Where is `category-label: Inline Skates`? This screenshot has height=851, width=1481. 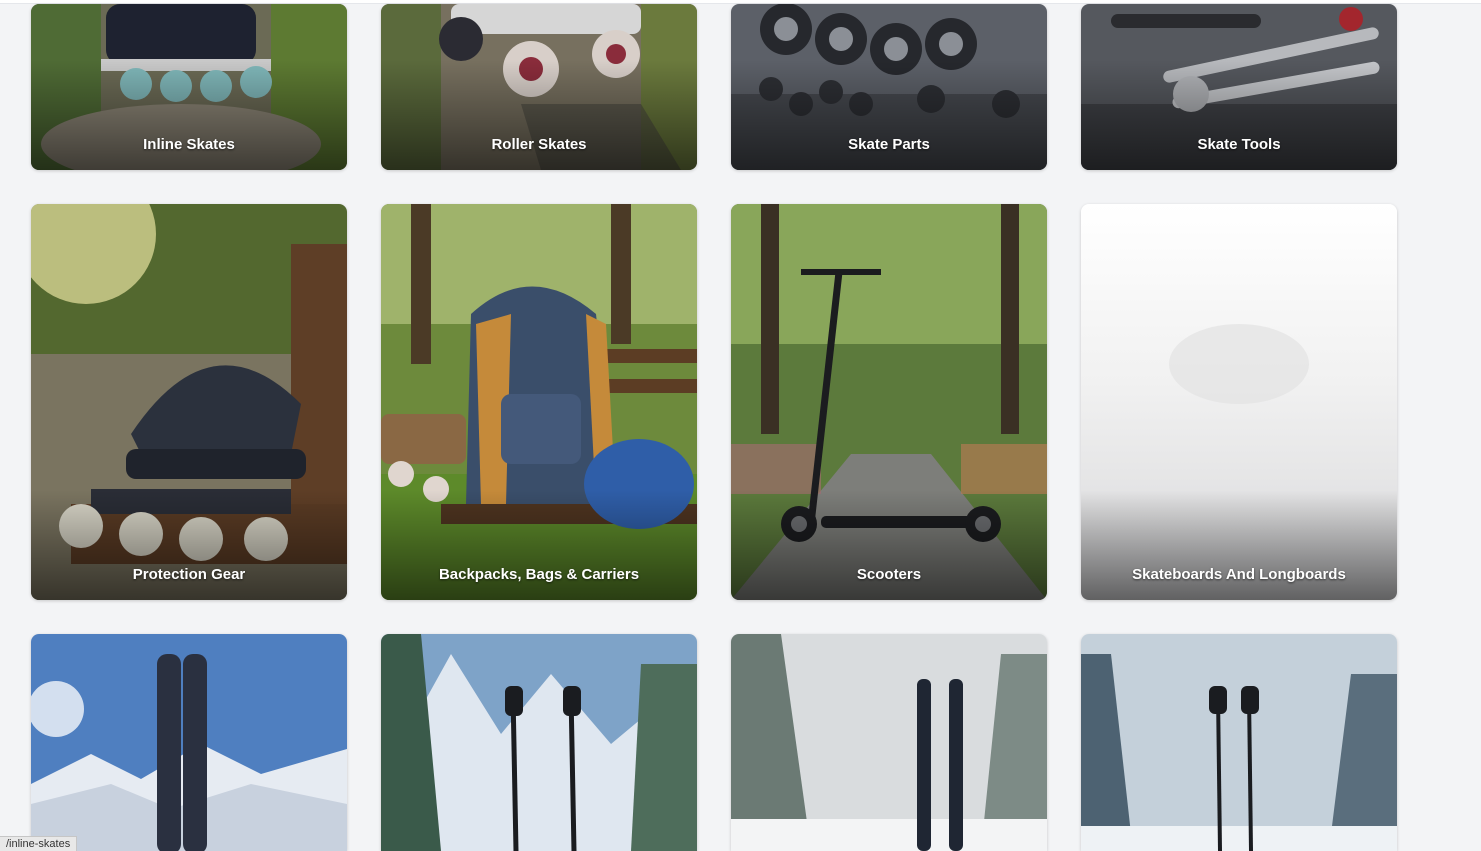
category-label: Inline Skates is located at coordinates (189, 144).